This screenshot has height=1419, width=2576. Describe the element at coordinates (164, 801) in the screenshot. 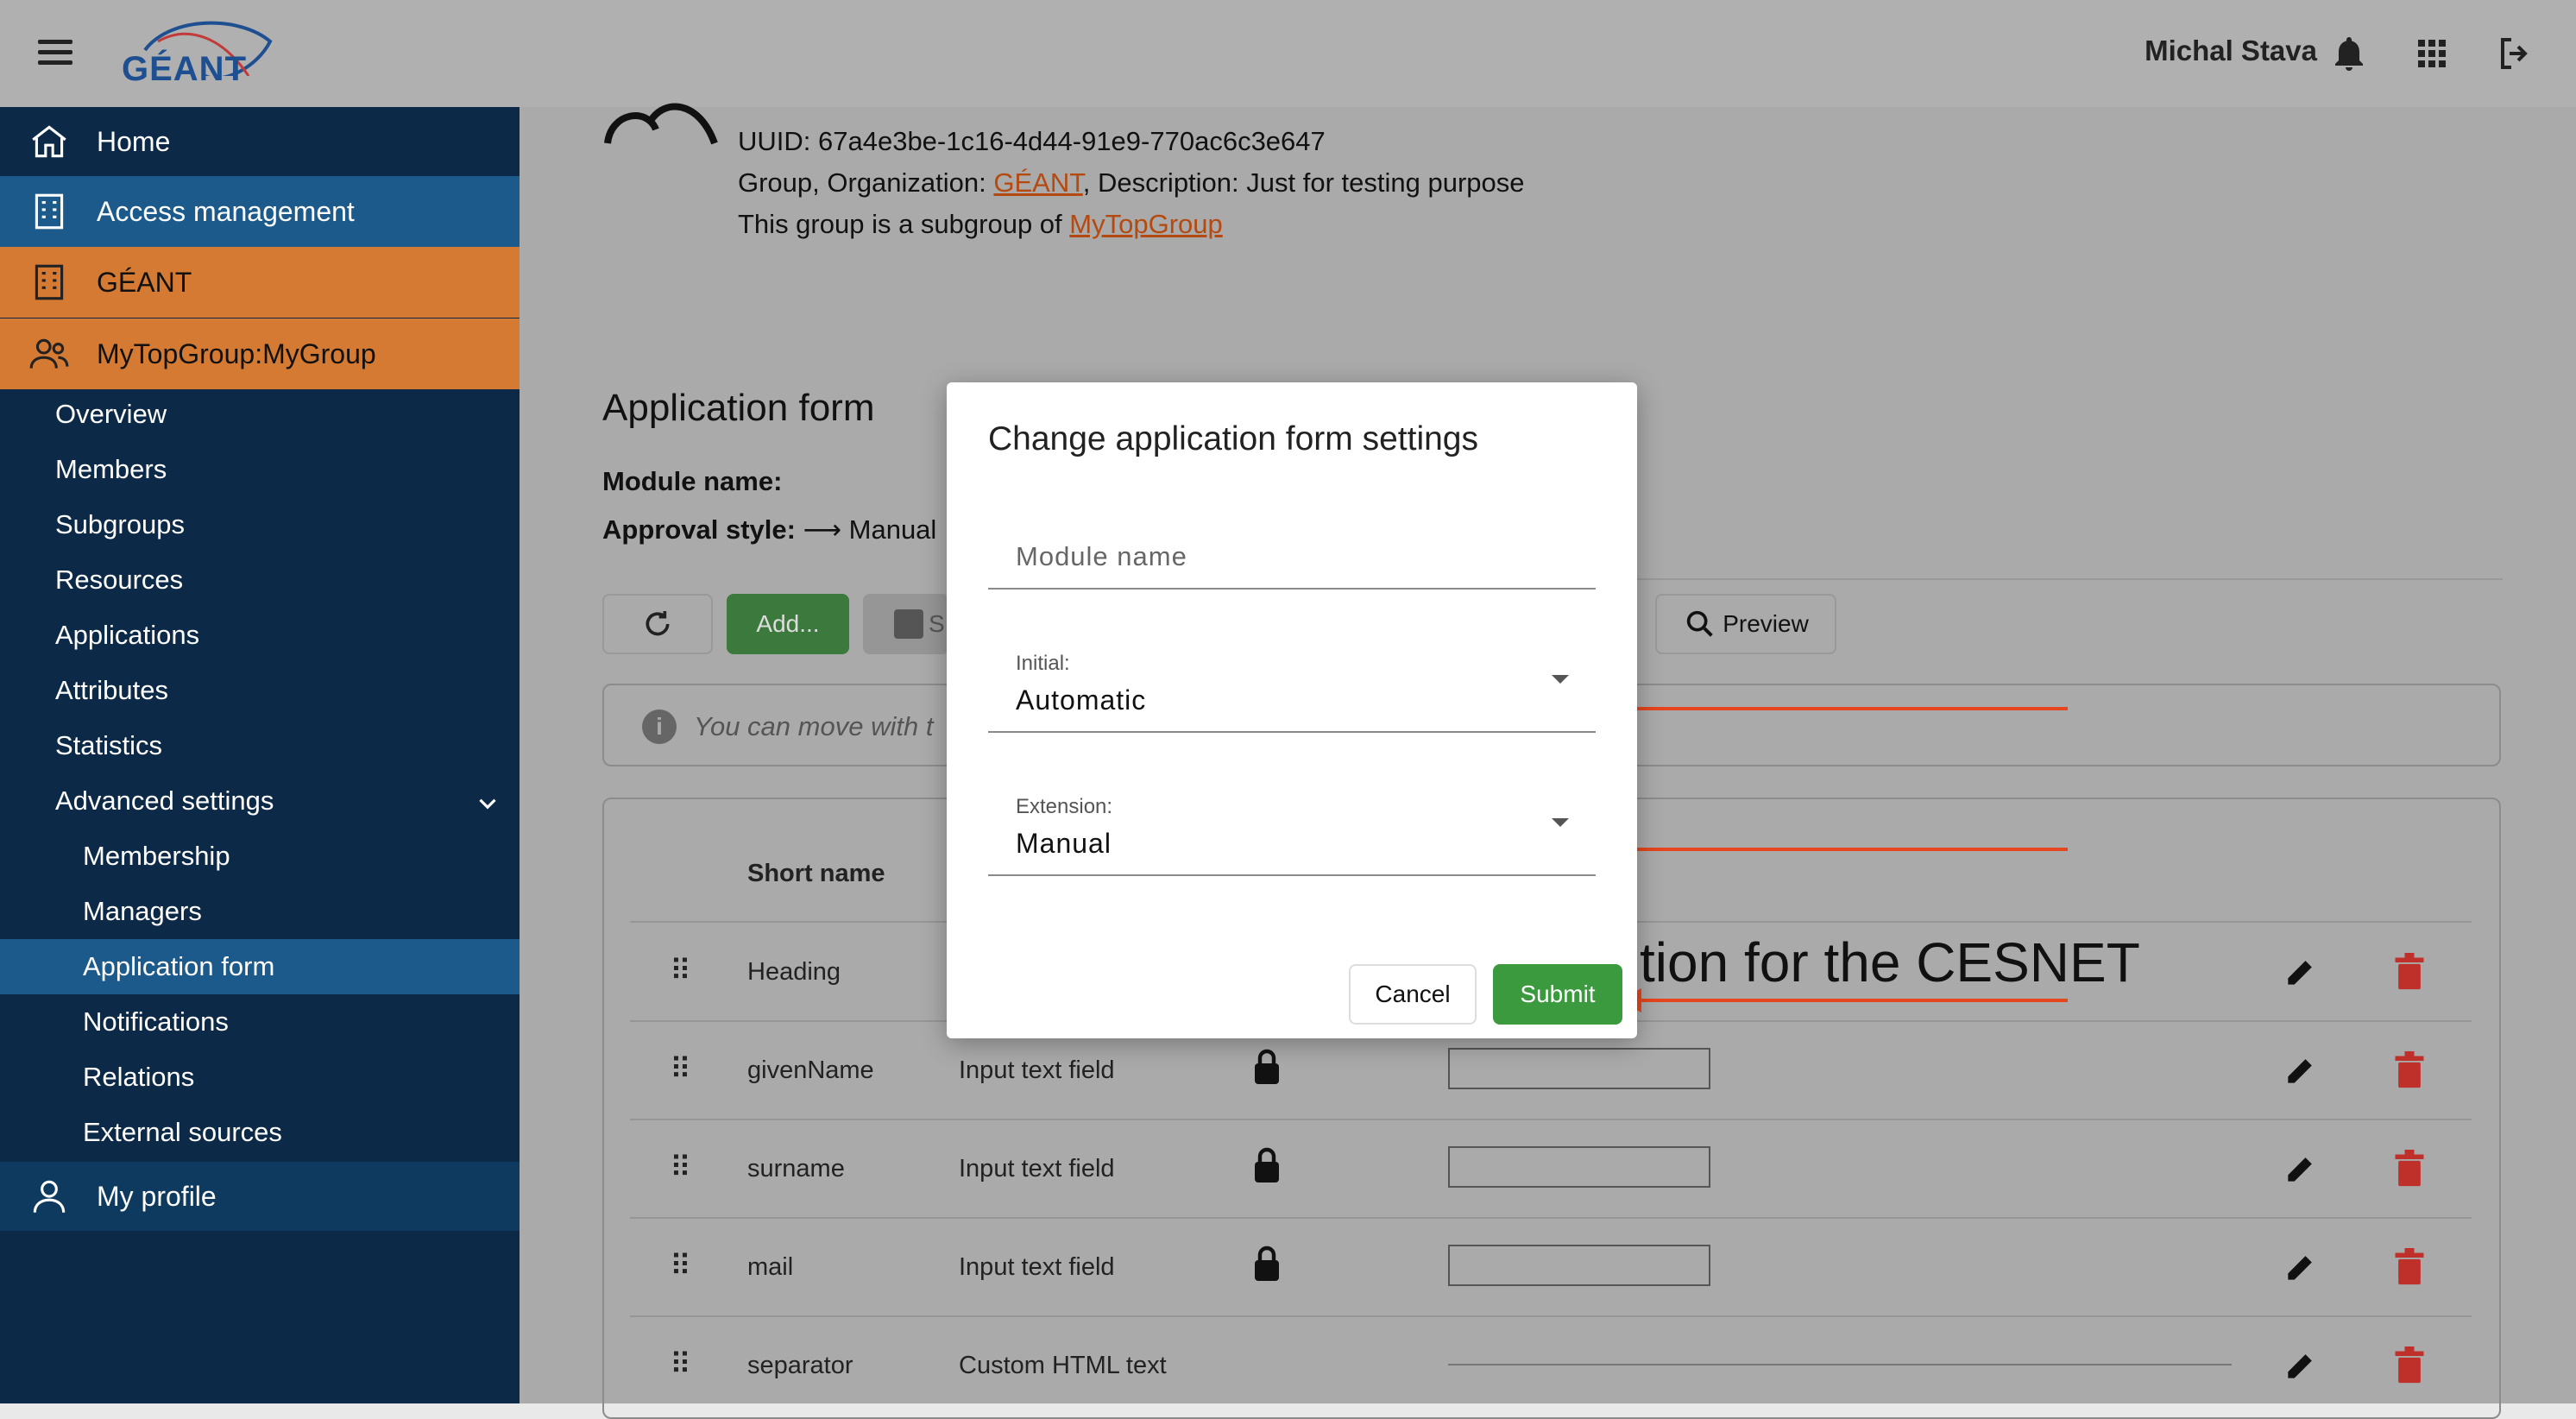

I see `menu-advanced-settings: Advanced settings` at that location.